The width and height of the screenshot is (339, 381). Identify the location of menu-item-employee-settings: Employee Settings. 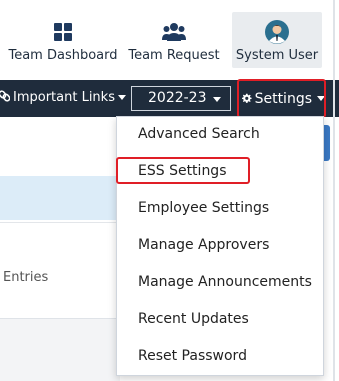
(203, 208).